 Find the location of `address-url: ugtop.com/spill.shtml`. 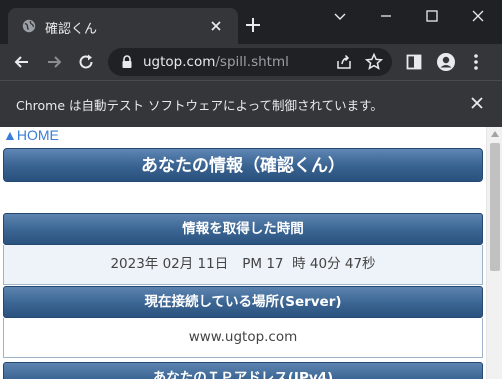

address-url: ugtop.com/spill.shtml is located at coordinates (216, 62).